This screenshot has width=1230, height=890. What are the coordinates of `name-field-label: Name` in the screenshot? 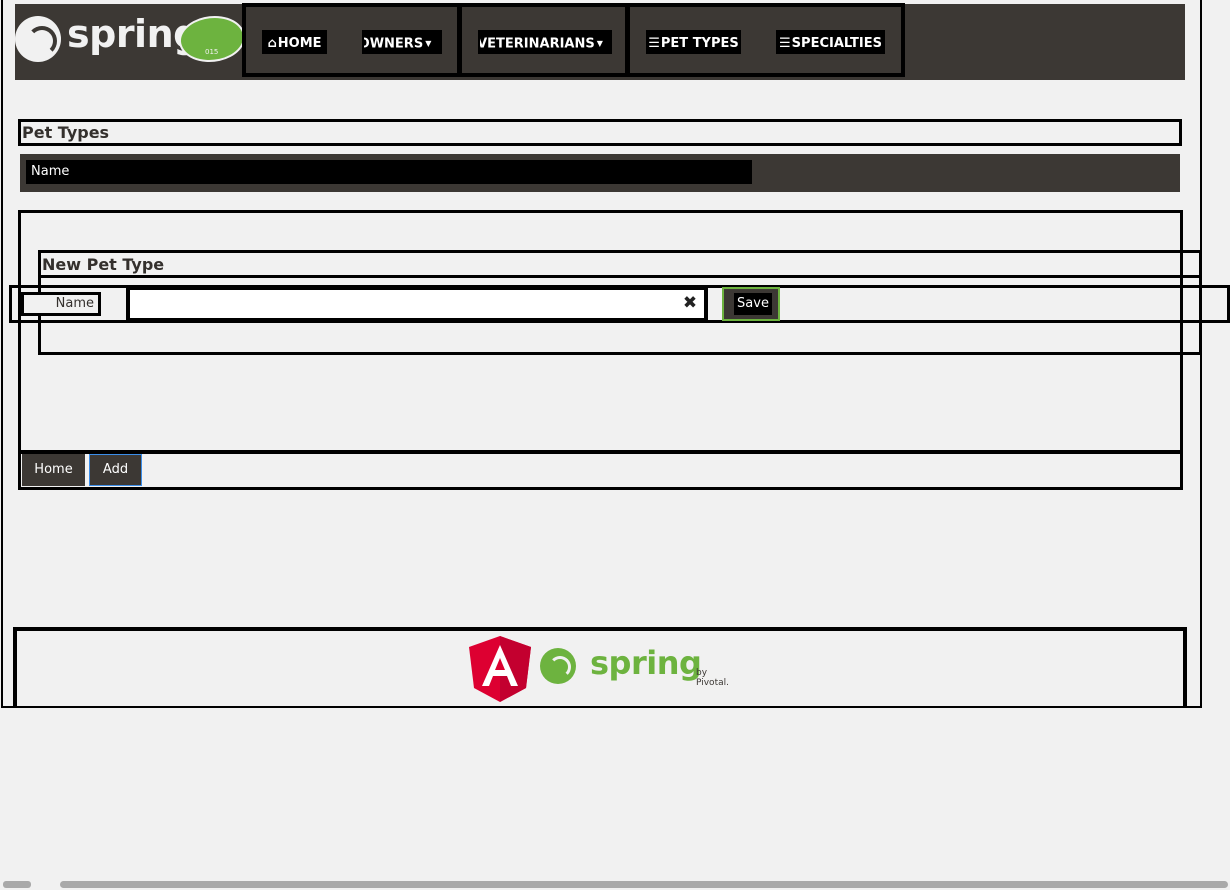 It's located at (61, 304).